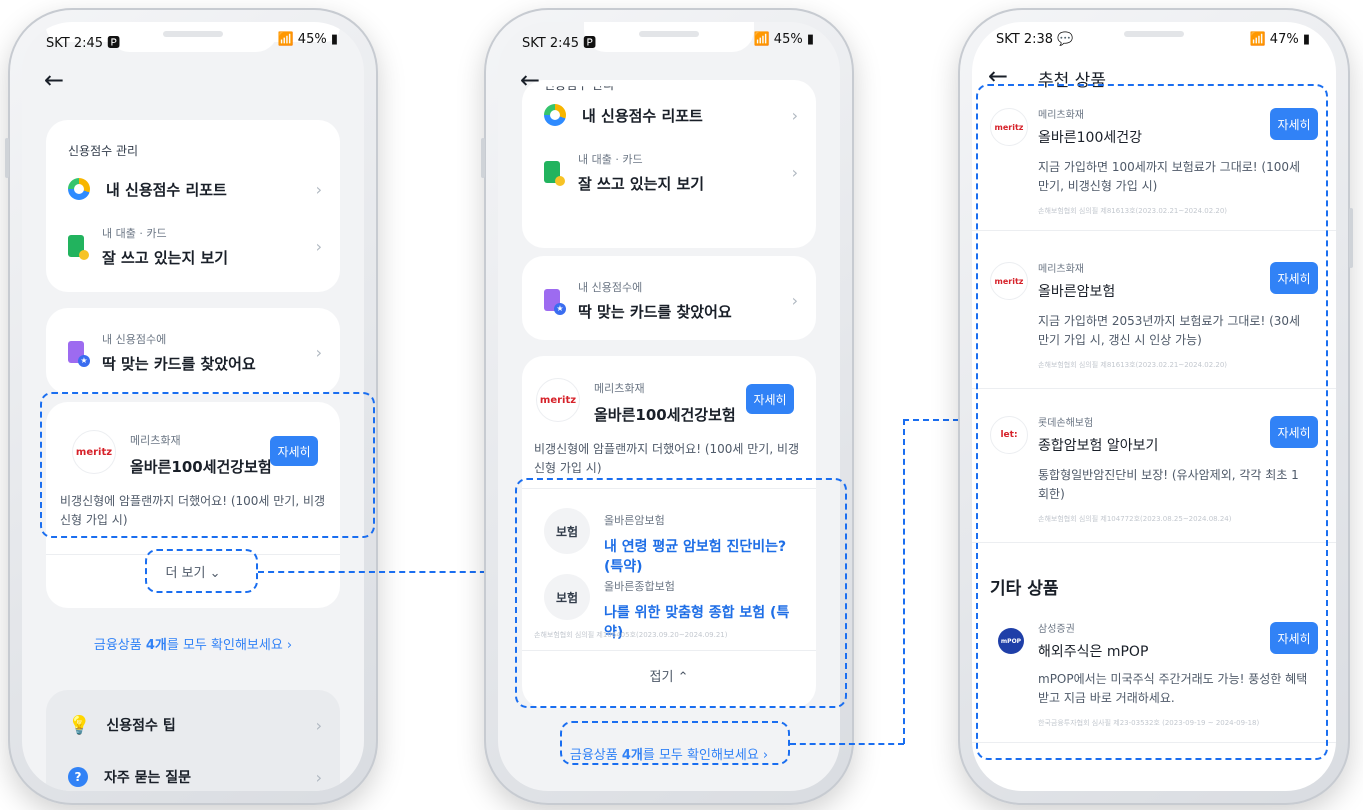 The height and width of the screenshot is (810, 1363). Describe the element at coordinates (195, 777) in the screenshot. I see `faq-item: ? 자주 묻는 질문 ›` at that location.